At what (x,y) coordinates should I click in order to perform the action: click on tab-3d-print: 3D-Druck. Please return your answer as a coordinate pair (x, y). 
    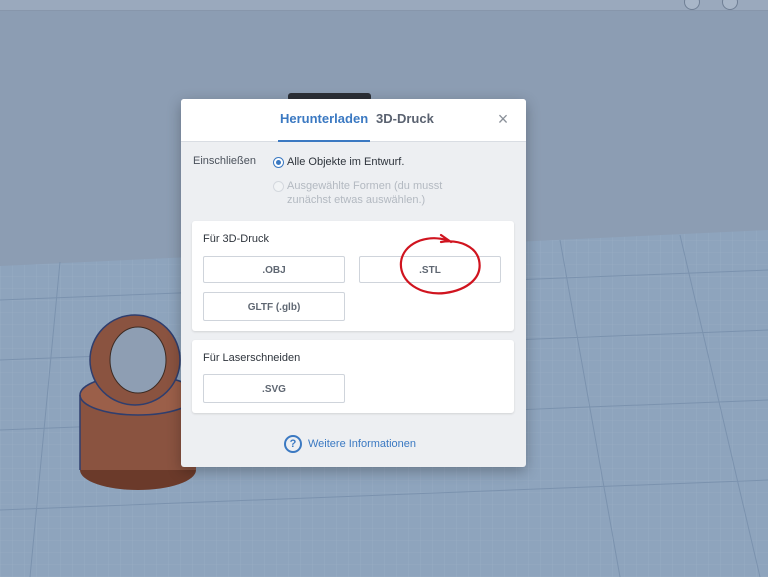
    Looking at the image, I should click on (405, 119).